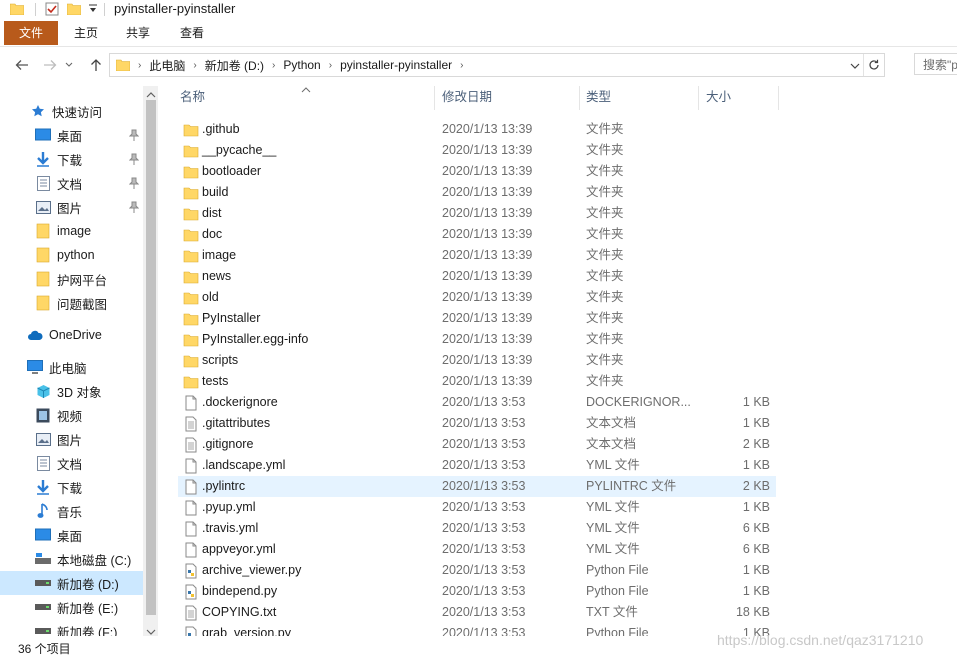 Image resolution: width=957 pixels, height=661 pixels. What do you see at coordinates (71, 487) in the screenshot?
I see `nav-pc-downloads: 下载` at bounding box center [71, 487].